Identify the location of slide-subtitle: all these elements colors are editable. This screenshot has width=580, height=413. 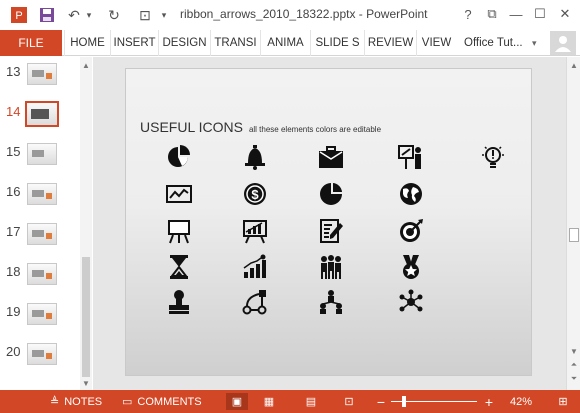
(315, 129).